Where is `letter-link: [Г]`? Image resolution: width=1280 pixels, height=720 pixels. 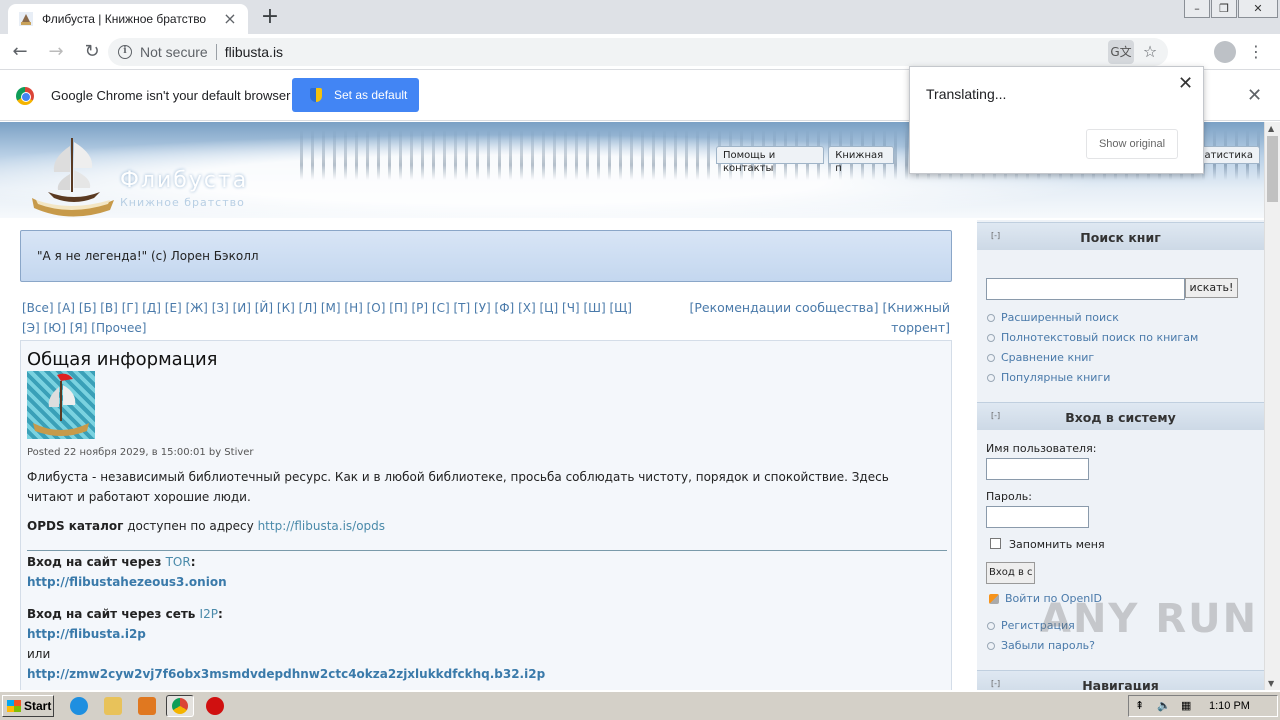 letter-link: [Г] is located at coordinates (130, 308).